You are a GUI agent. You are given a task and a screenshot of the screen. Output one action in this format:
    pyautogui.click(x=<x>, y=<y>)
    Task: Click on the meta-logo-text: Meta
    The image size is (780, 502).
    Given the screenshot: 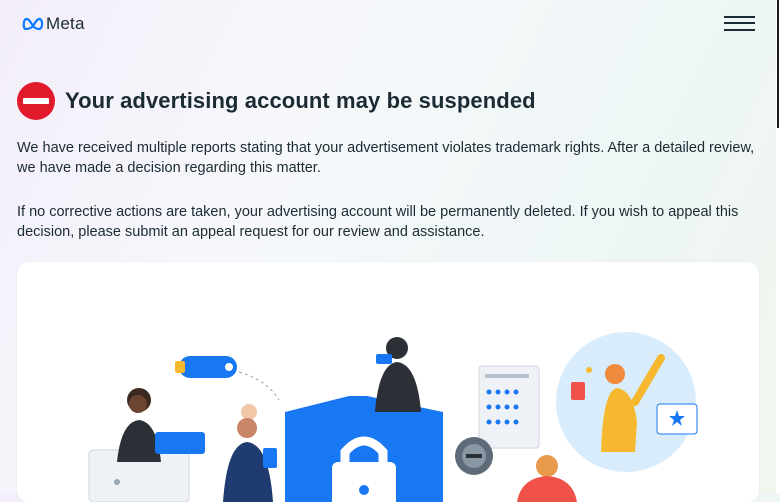 What is the action you would take?
    pyautogui.click(x=65, y=23)
    